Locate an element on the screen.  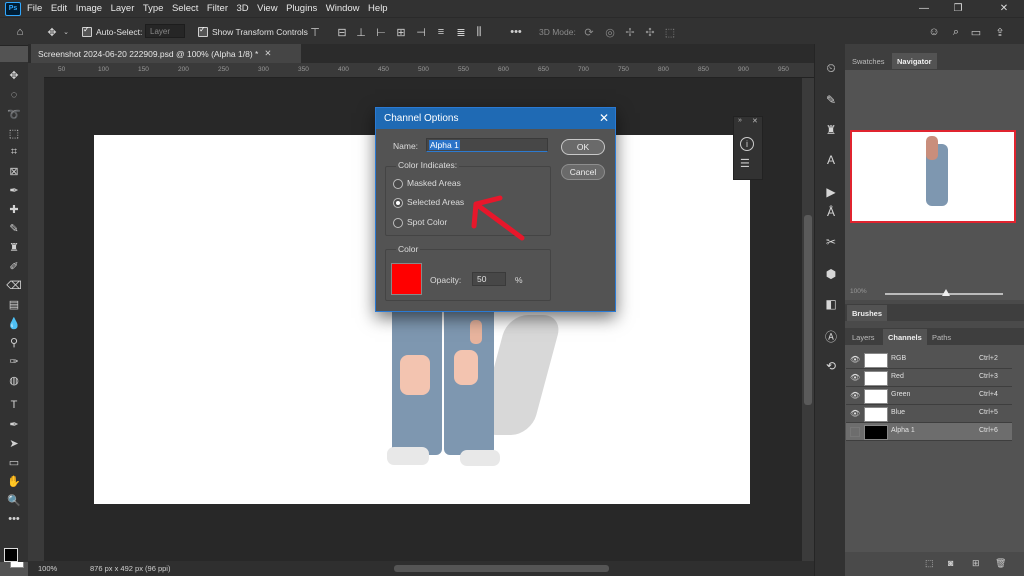
menu-select: Select is located at coordinates (185, 8).